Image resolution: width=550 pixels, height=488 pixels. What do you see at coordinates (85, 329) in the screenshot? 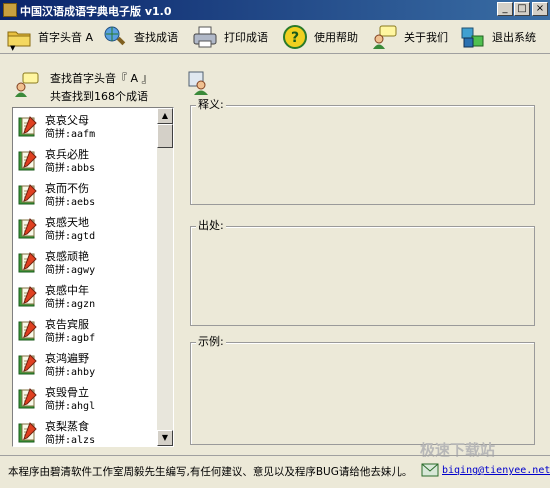
I see `list-item: 哀告宾服 简拼:agbf` at bounding box center [85, 329].